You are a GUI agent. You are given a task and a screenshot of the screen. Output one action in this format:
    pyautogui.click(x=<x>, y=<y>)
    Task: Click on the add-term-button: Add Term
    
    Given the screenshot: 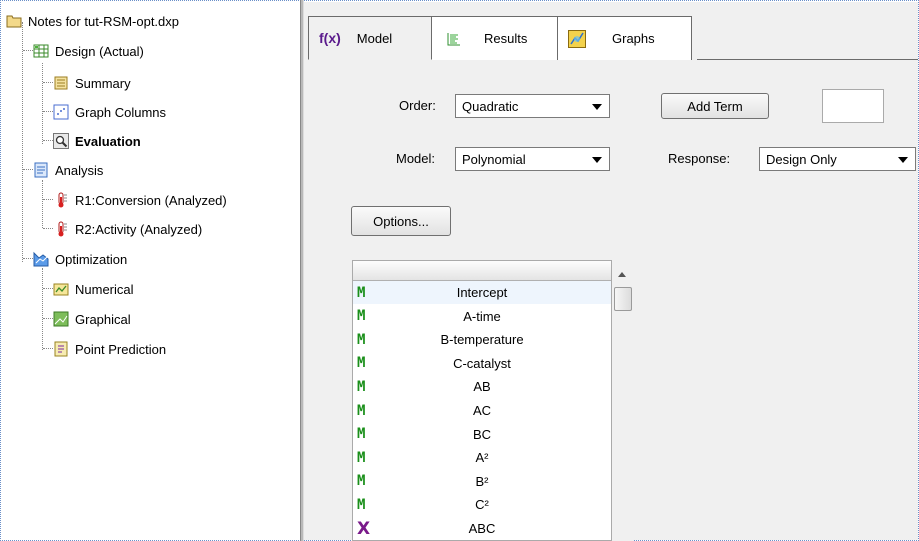 What is the action you would take?
    pyautogui.click(x=715, y=106)
    